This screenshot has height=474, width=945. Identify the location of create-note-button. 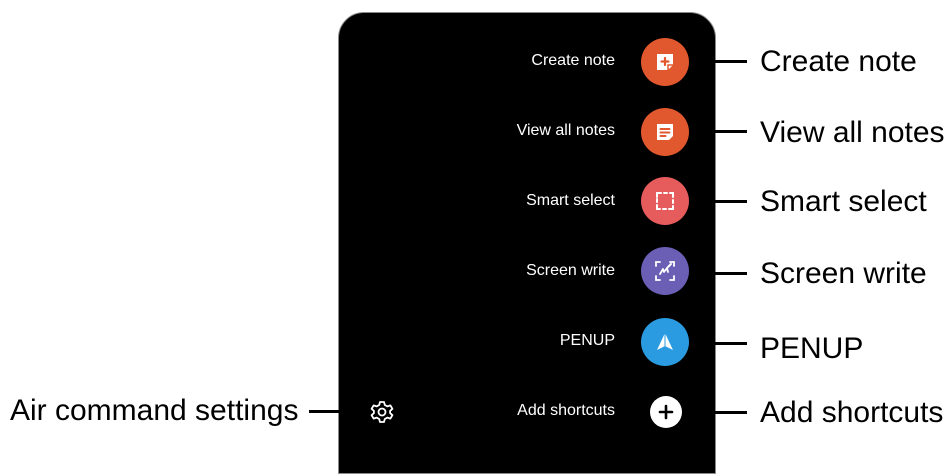
(665, 62).